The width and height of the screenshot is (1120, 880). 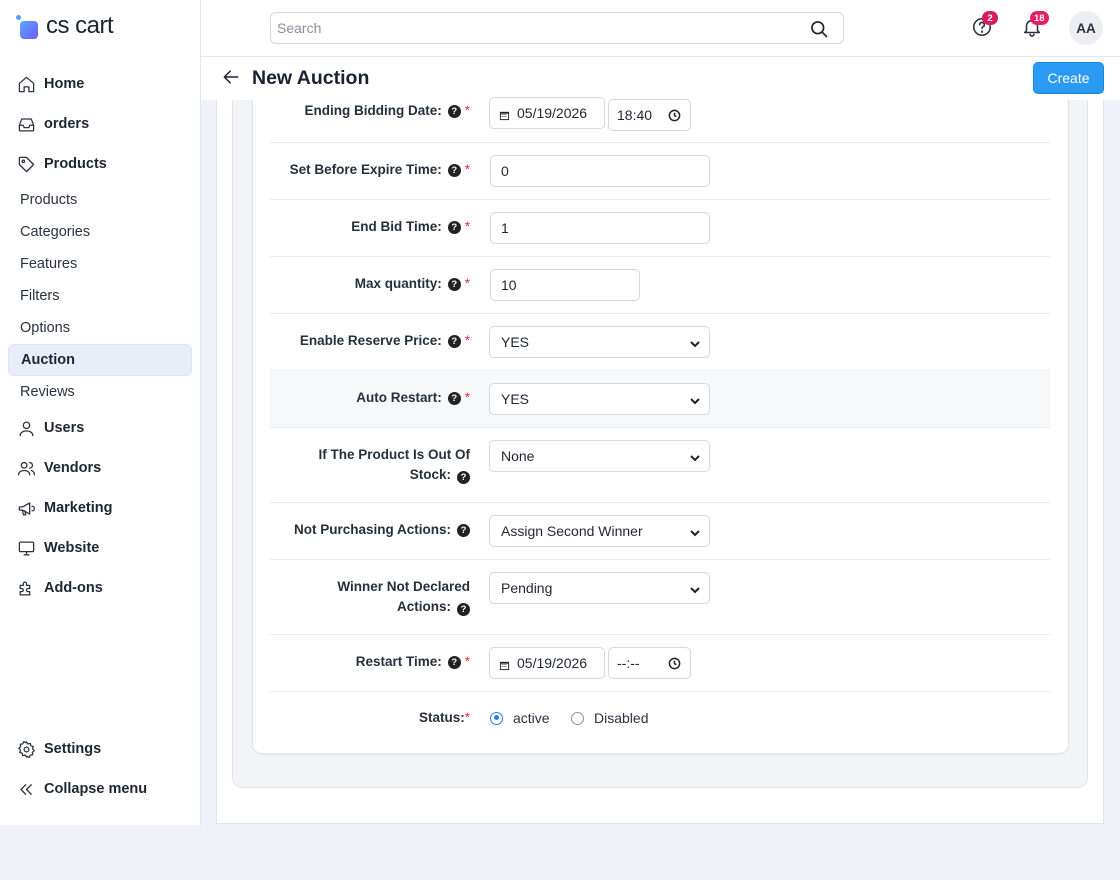 I want to click on sidebar-subitem-auction: Auction, so click(x=100, y=360).